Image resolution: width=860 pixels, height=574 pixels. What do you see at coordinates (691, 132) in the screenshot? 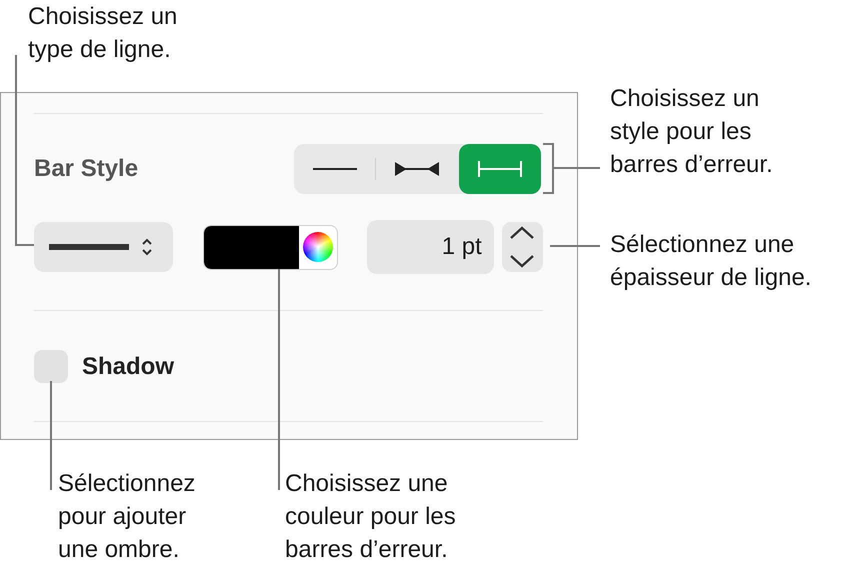
I see `callout-text: Choisissez un style pour les barres d’erreur.` at bounding box center [691, 132].